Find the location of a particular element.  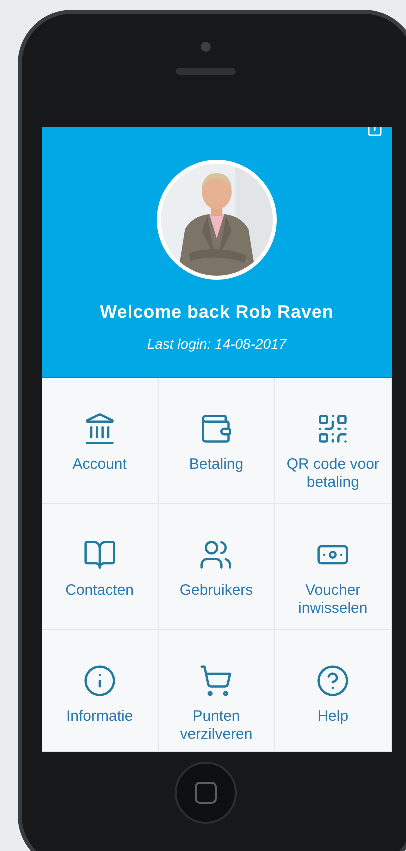

menu-tile: QR code voor betaling is located at coordinates (333, 441).